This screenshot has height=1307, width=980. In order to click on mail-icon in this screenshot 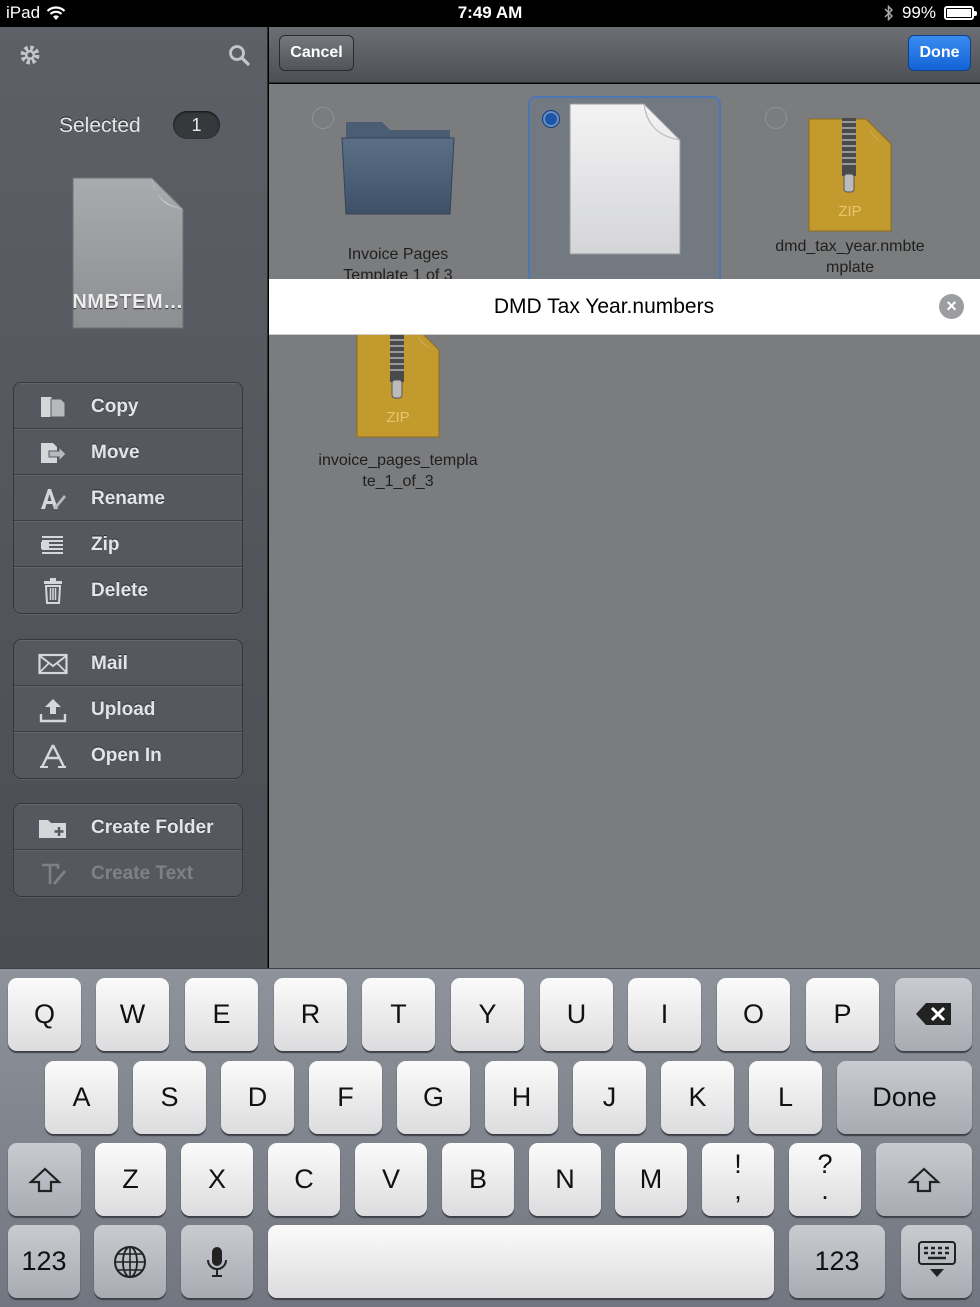, I will do `click(53, 664)`.